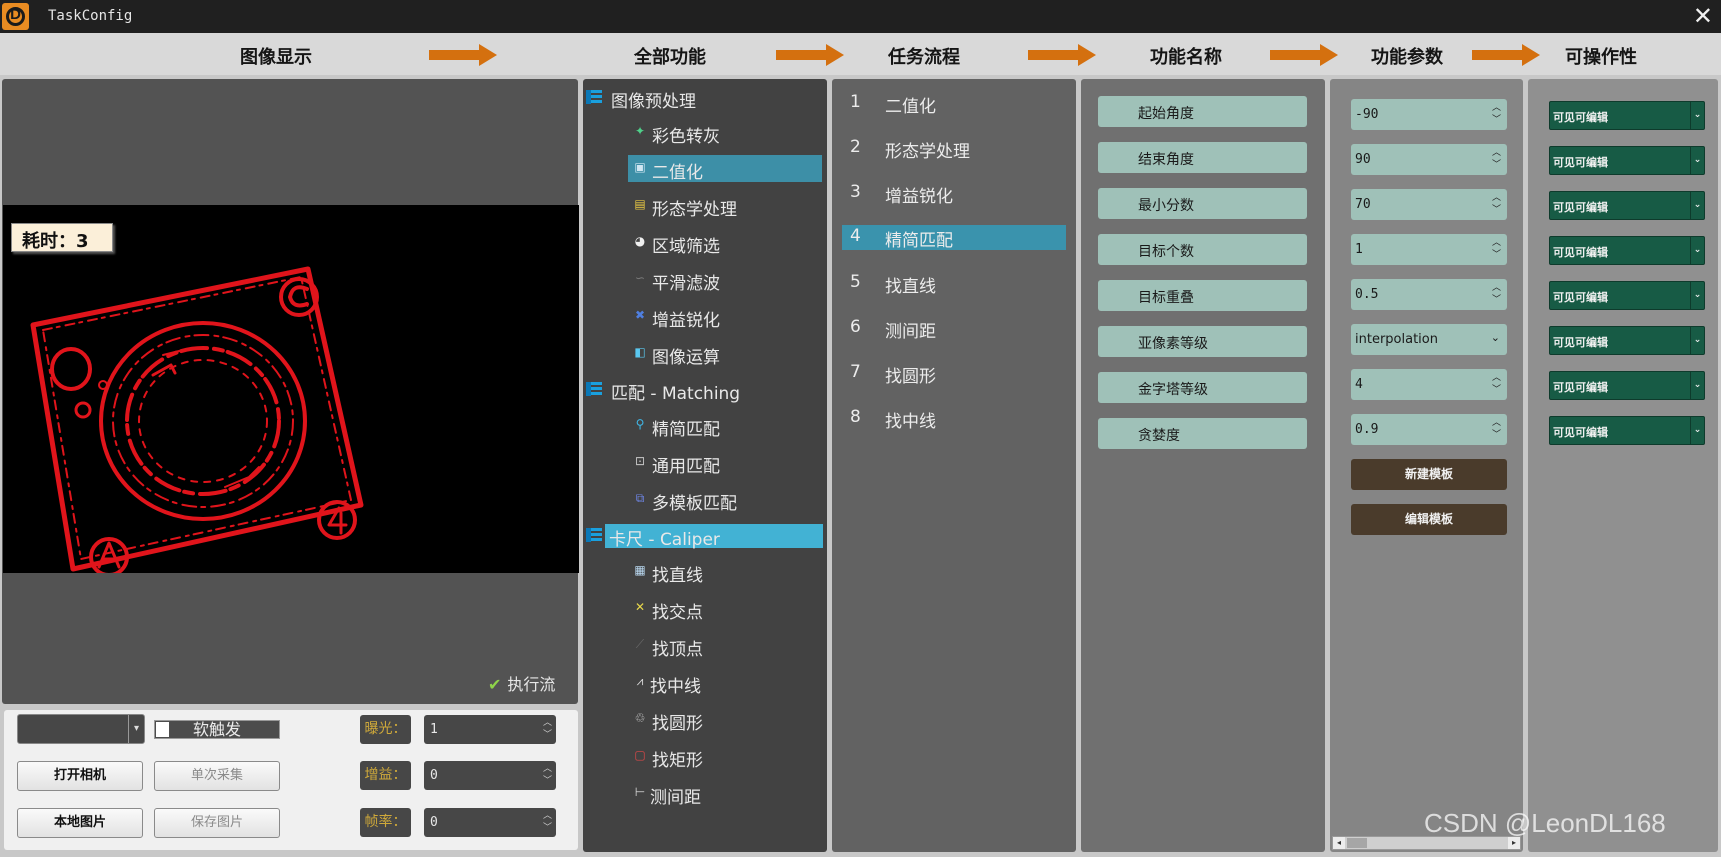 This screenshot has width=1721, height=857. I want to click on tree-item-find-rectangle: ▢ 找矩形, so click(725, 757).